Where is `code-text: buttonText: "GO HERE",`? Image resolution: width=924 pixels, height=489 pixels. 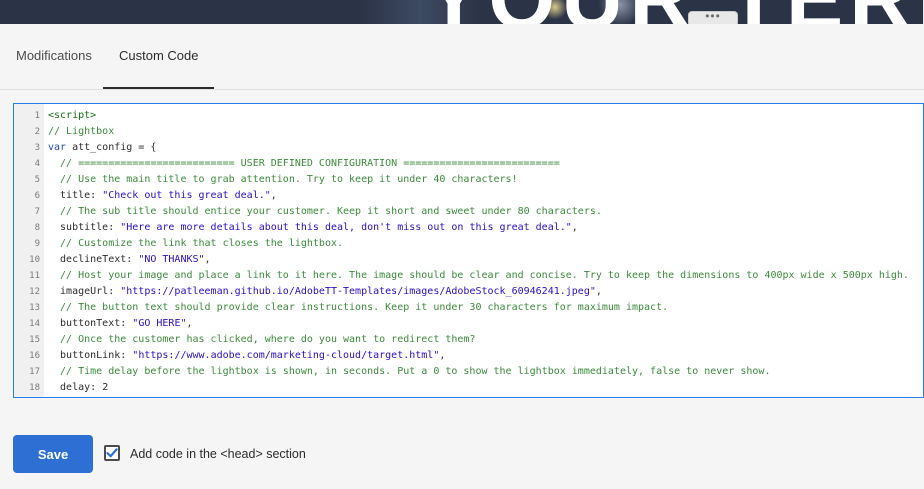 code-text: buttonText: "GO HERE", is located at coordinates (120, 323).